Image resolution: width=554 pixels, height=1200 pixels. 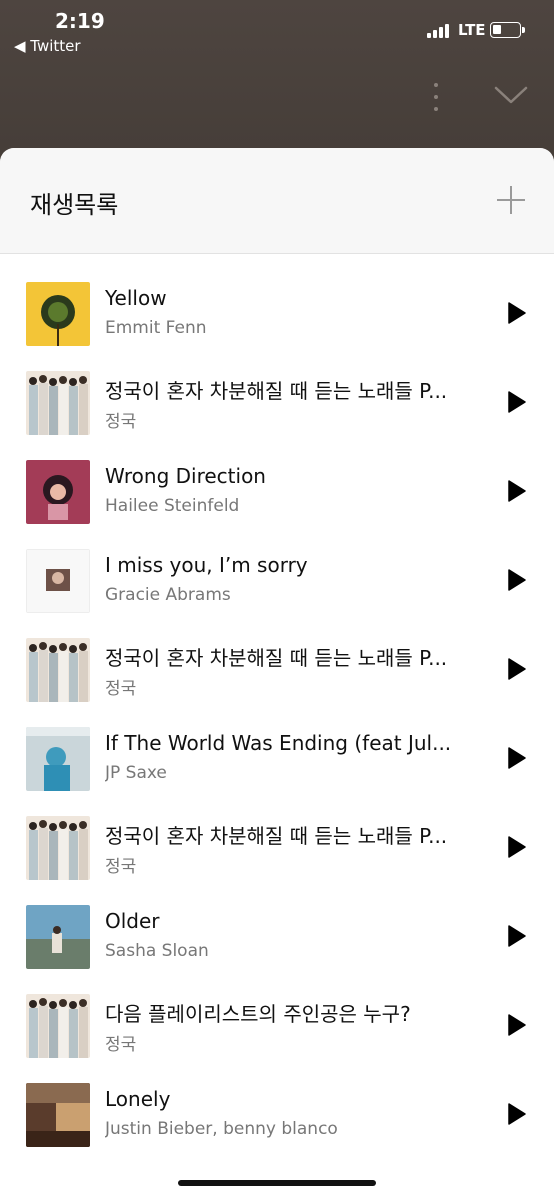 What do you see at coordinates (168, 595) in the screenshot?
I see `track-artist: Gracie Abrams` at bounding box center [168, 595].